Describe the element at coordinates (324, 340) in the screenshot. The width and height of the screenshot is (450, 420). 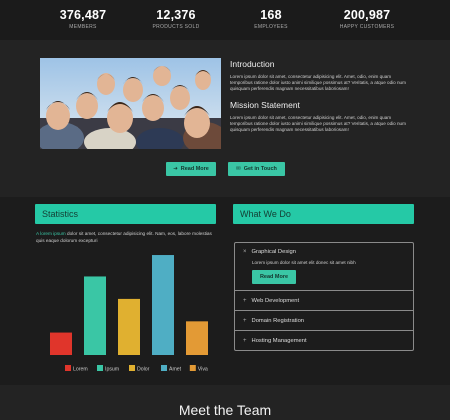
I see `accordion-item-hosting-management: + Hosting Management` at that location.